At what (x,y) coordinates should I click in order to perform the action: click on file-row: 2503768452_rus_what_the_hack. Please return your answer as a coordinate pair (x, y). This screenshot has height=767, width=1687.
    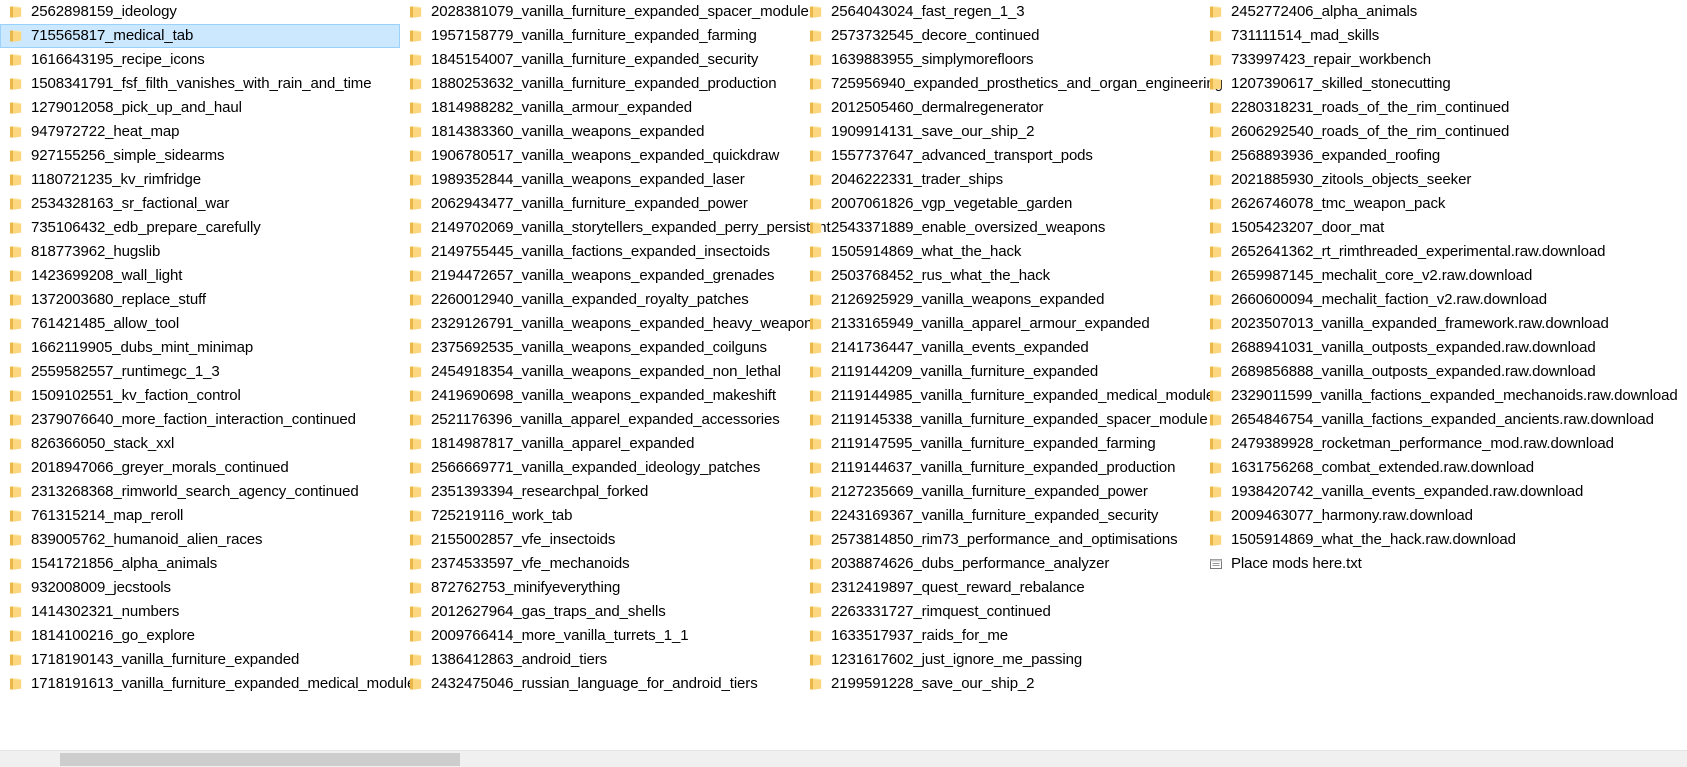
    Looking at the image, I should click on (1000, 276).